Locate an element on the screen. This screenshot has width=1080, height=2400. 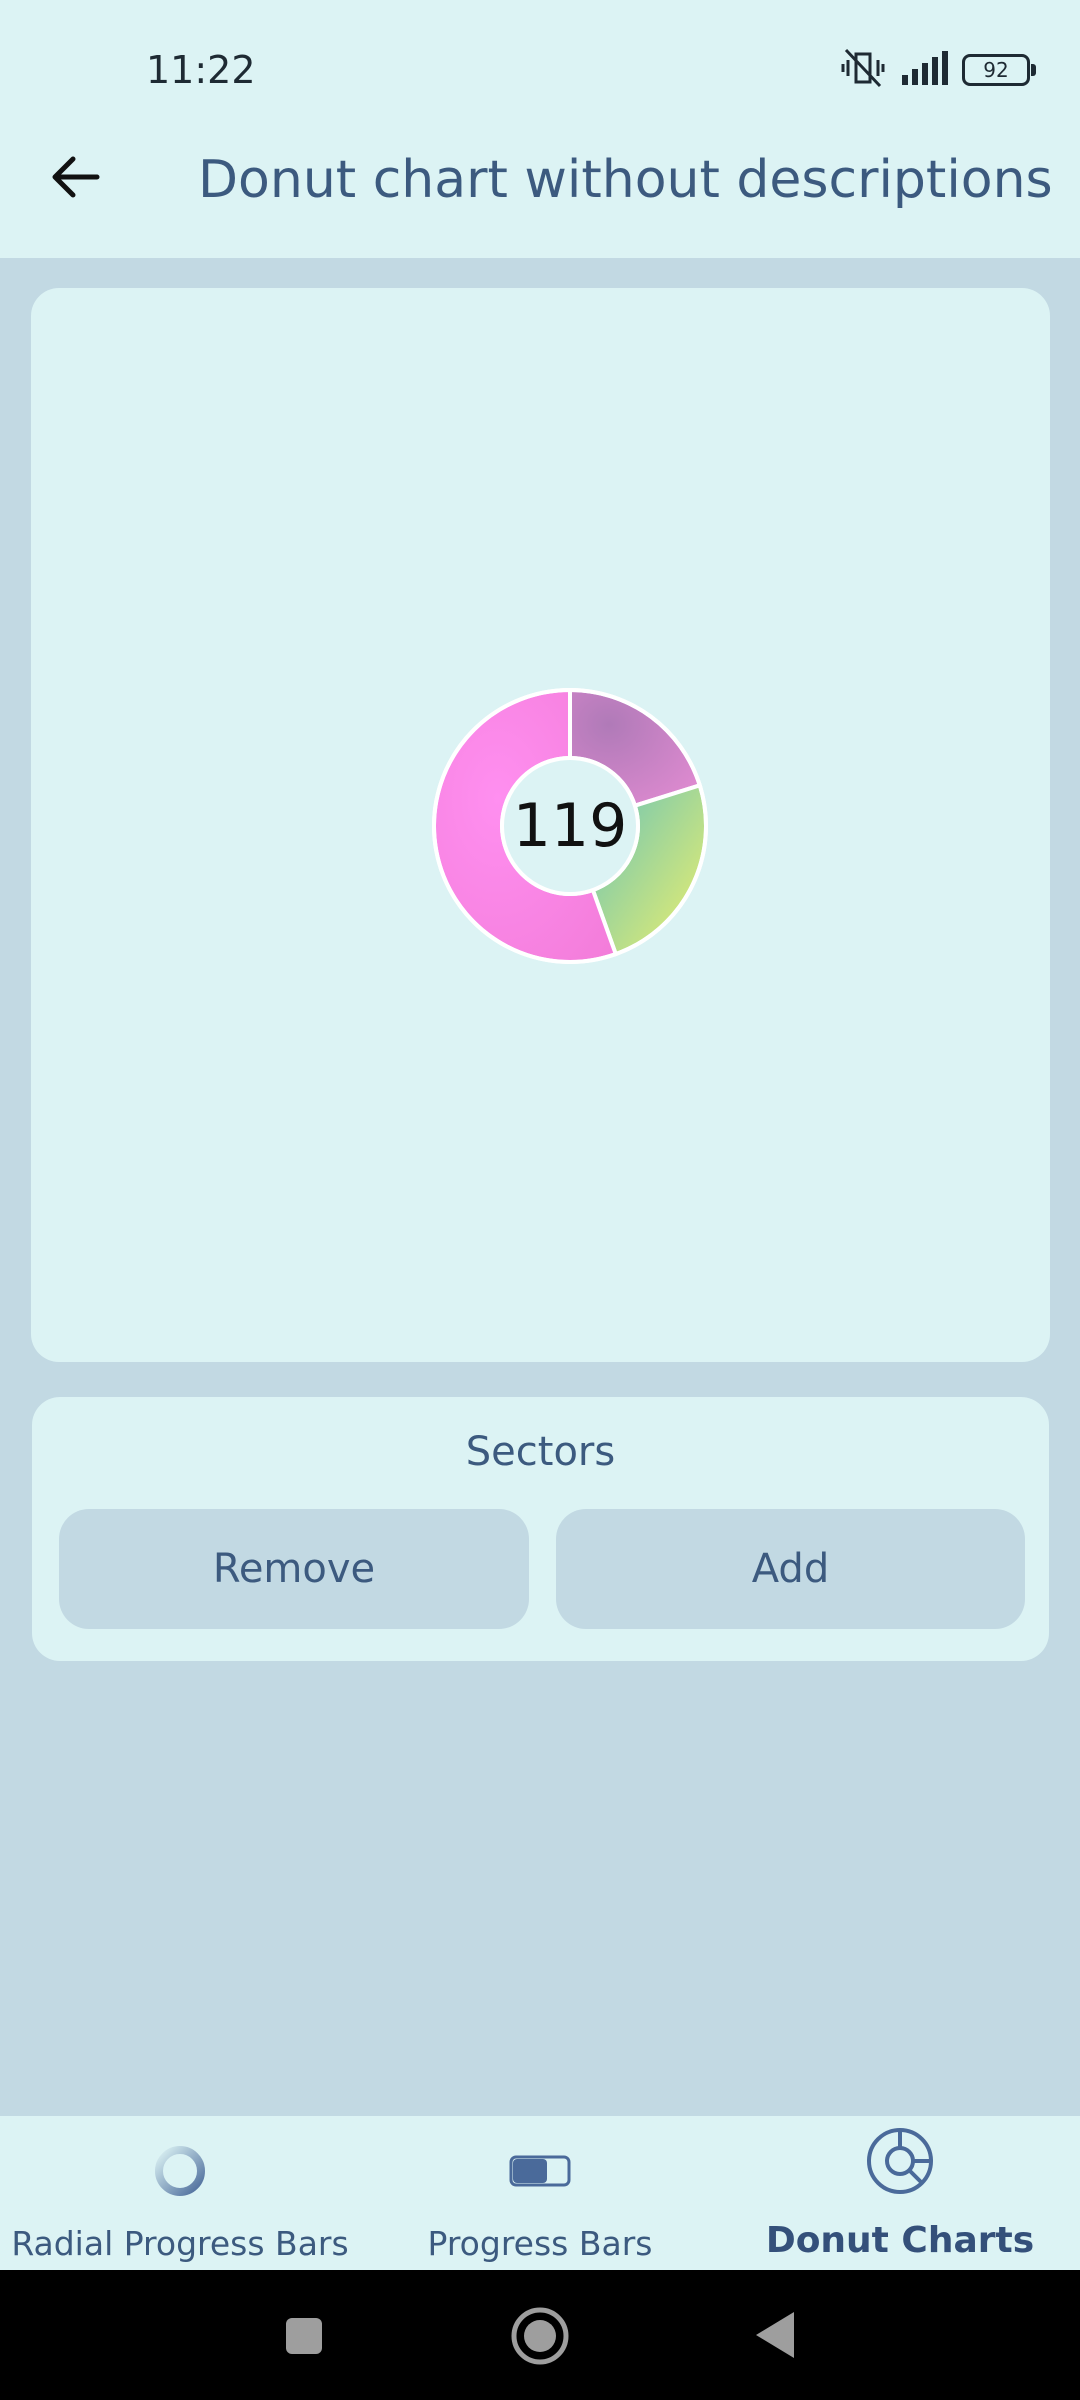
sectors-title: Sectors is located at coordinates (540, 1452).